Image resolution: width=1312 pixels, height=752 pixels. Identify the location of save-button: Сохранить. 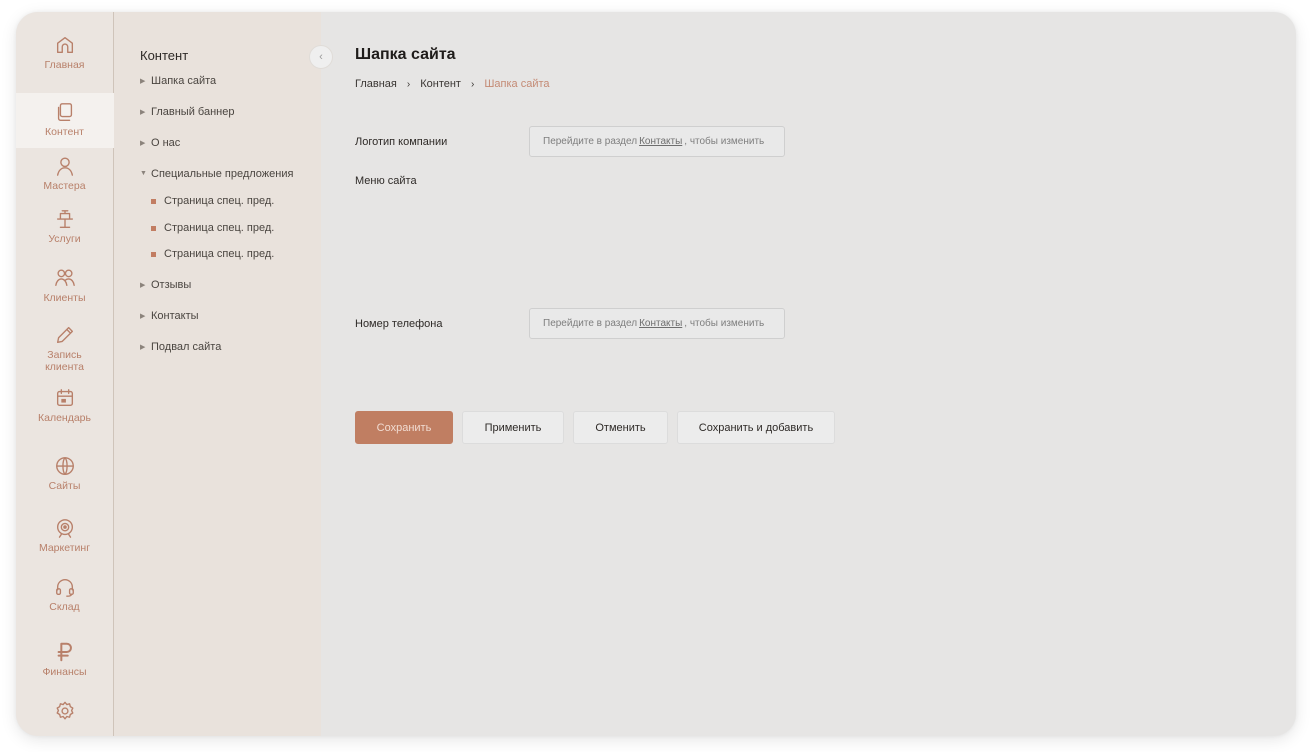
(404, 427).